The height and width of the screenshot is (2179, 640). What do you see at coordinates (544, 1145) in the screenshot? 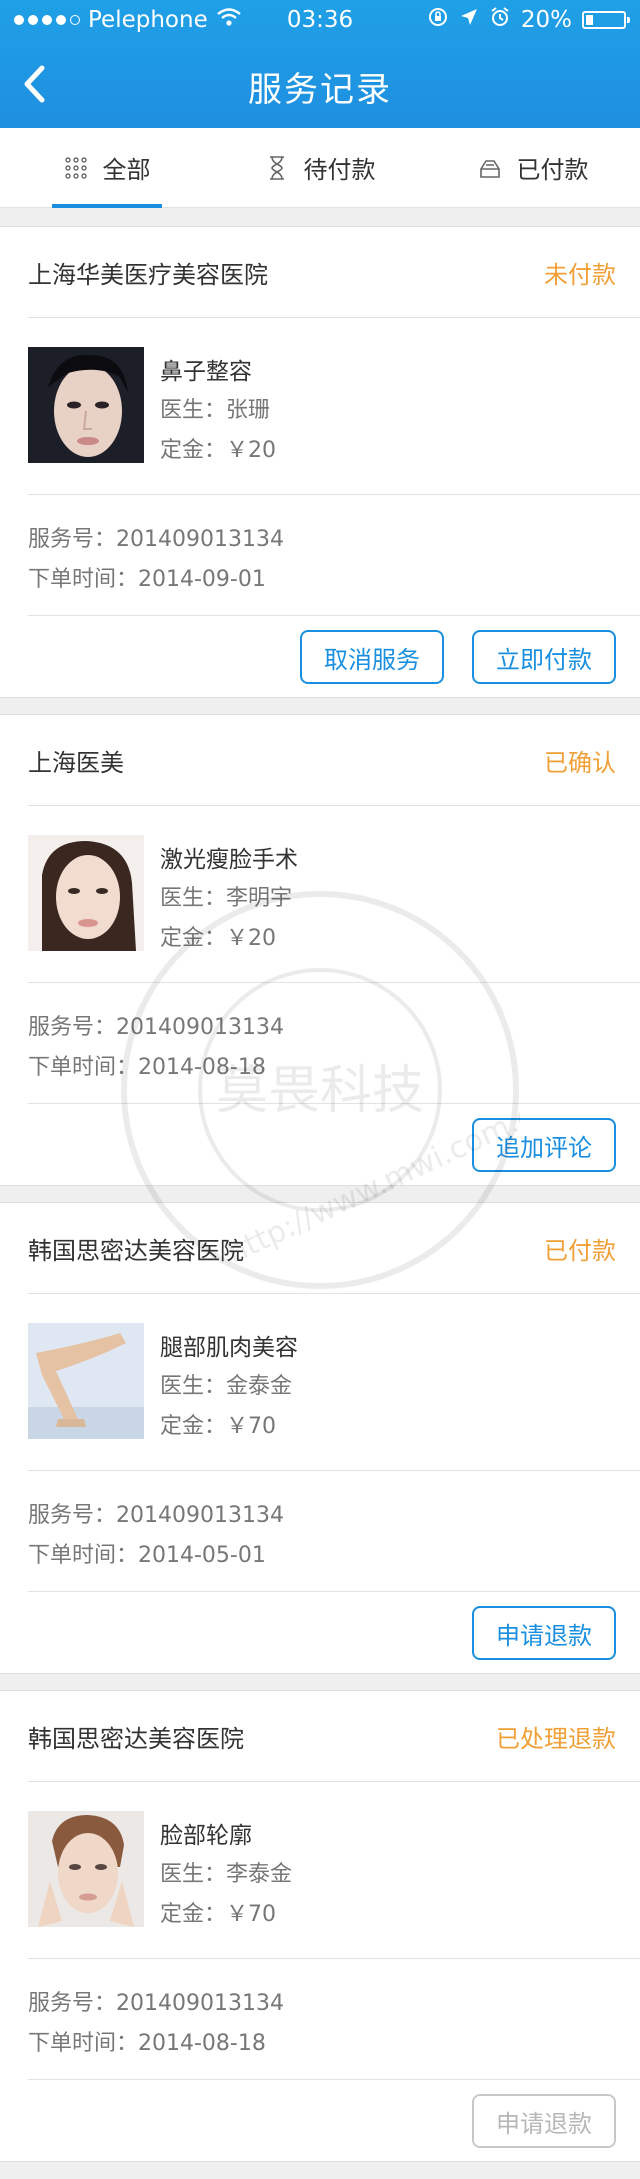
I see `add-review-button: 追加评论` at bounding box center [544, 1145].